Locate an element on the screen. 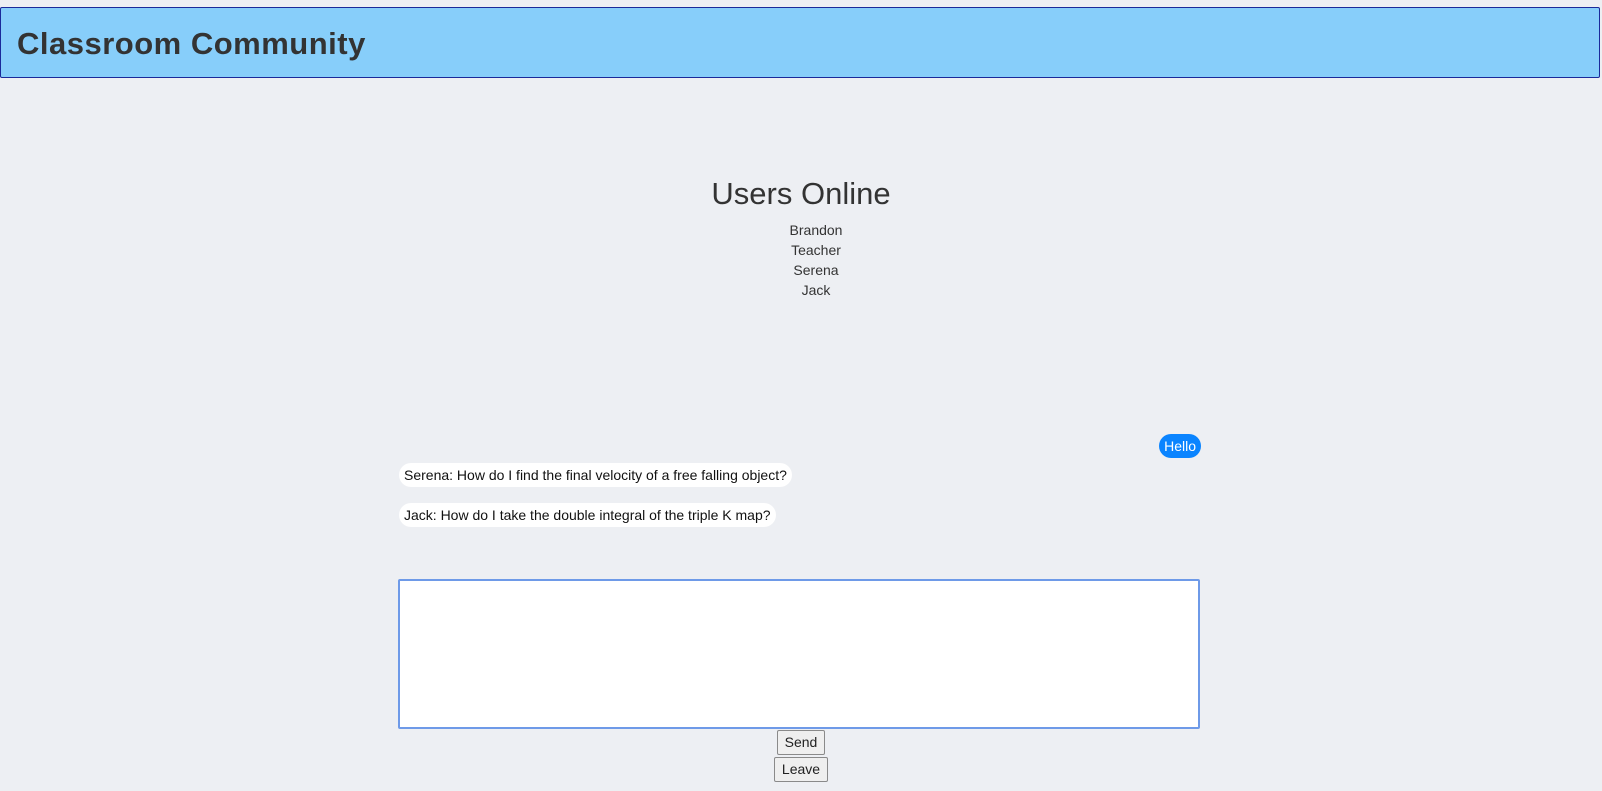  leave-button: Leave is located at coordinates (801, 769).